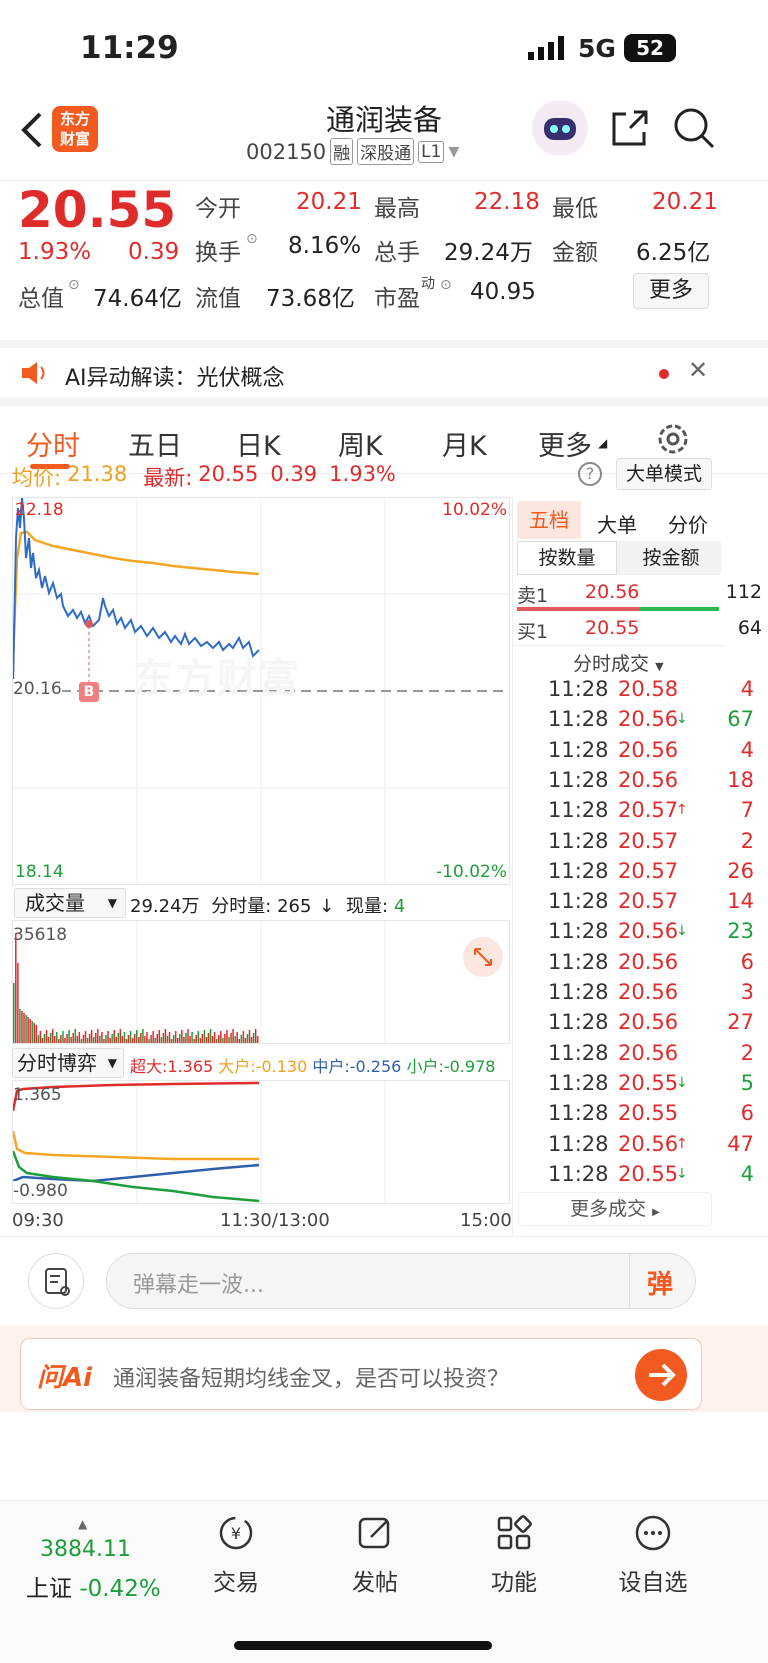  What do you see at coordinates (740, 931) in the screenshot?
I see `trade-qty: 23` at bounding box center [740, 931].